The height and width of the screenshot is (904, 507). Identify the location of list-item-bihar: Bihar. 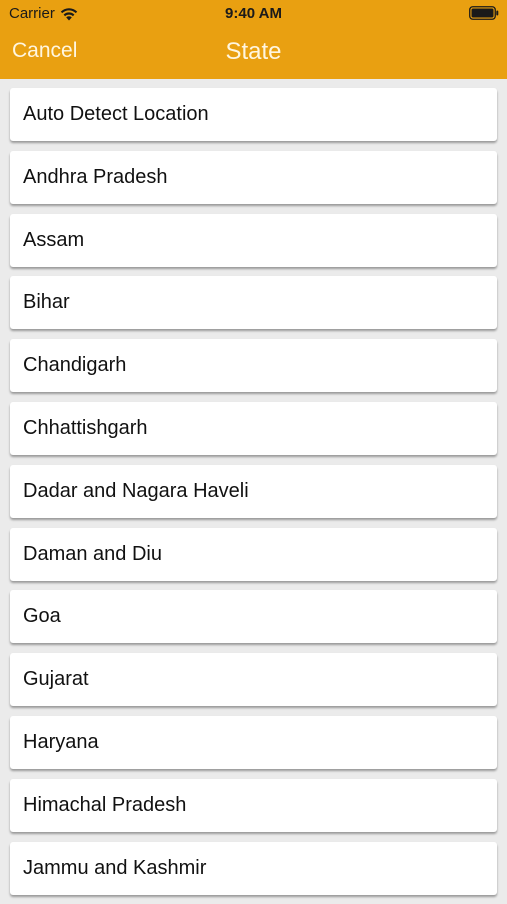
(253, 303).